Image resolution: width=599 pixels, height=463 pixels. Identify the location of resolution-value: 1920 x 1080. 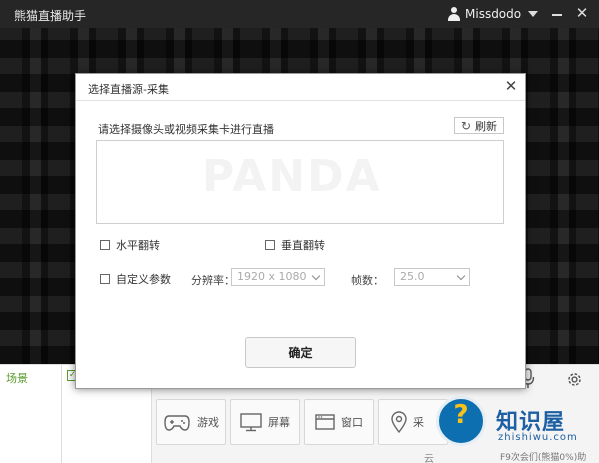
(272, 276).